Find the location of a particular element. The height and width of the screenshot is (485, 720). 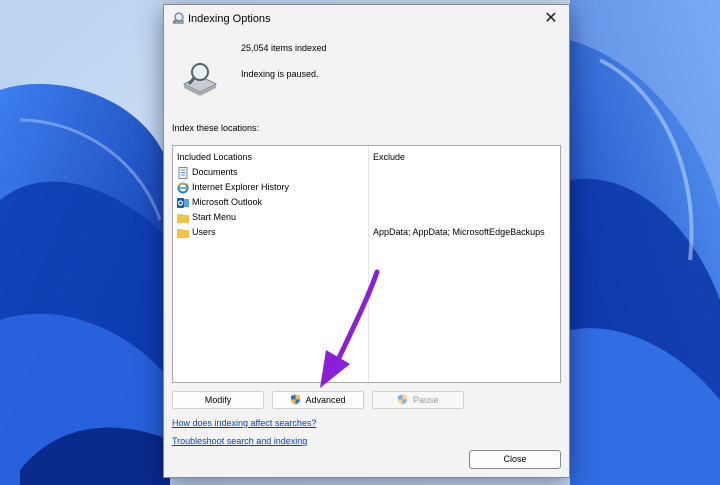

indexing-options-icon is located at coordinates (178, 18).